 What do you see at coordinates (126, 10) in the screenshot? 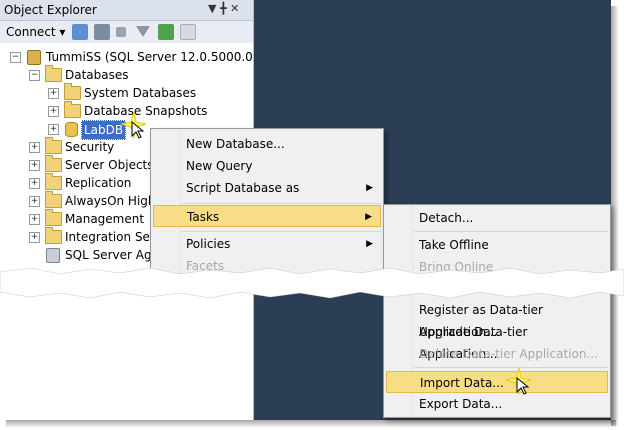
I see `object-explorer-titlebar: Object Explorer ▼ ╋ ✕` at bounding box center [126, 10].